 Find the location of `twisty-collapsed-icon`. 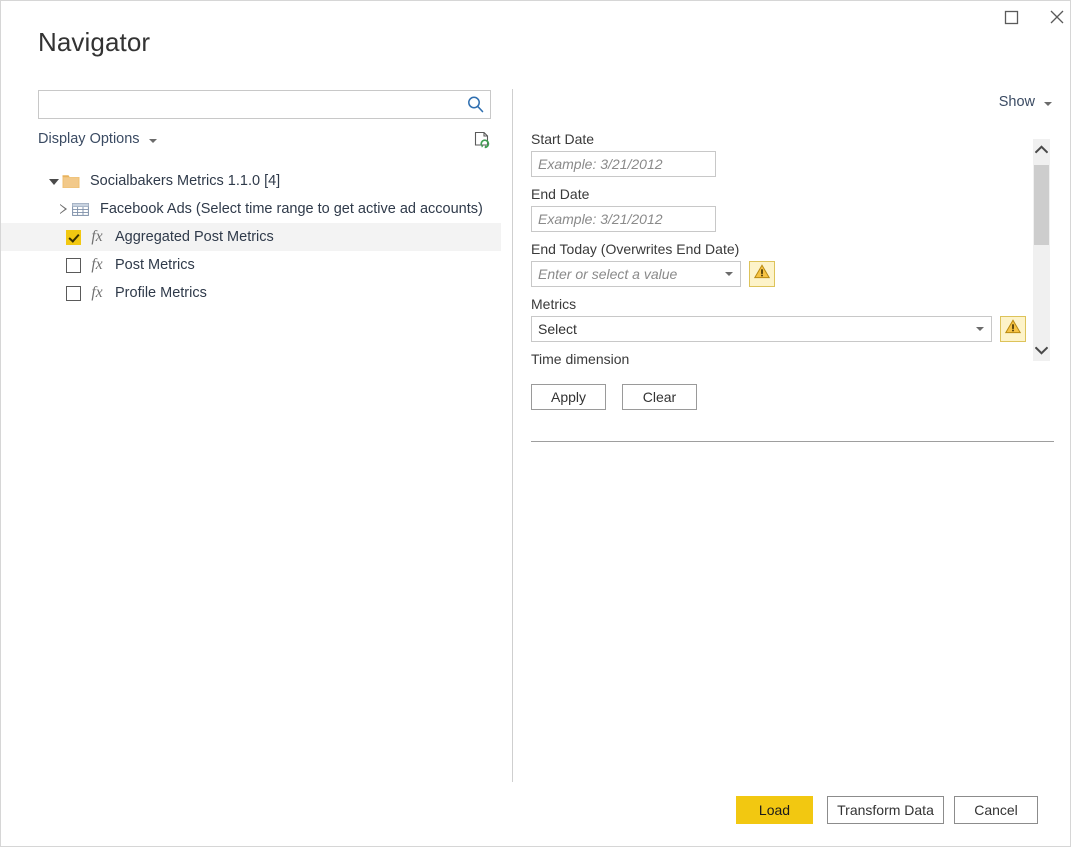

twisty-collapsed-icon is located at coordinates (64, 209).